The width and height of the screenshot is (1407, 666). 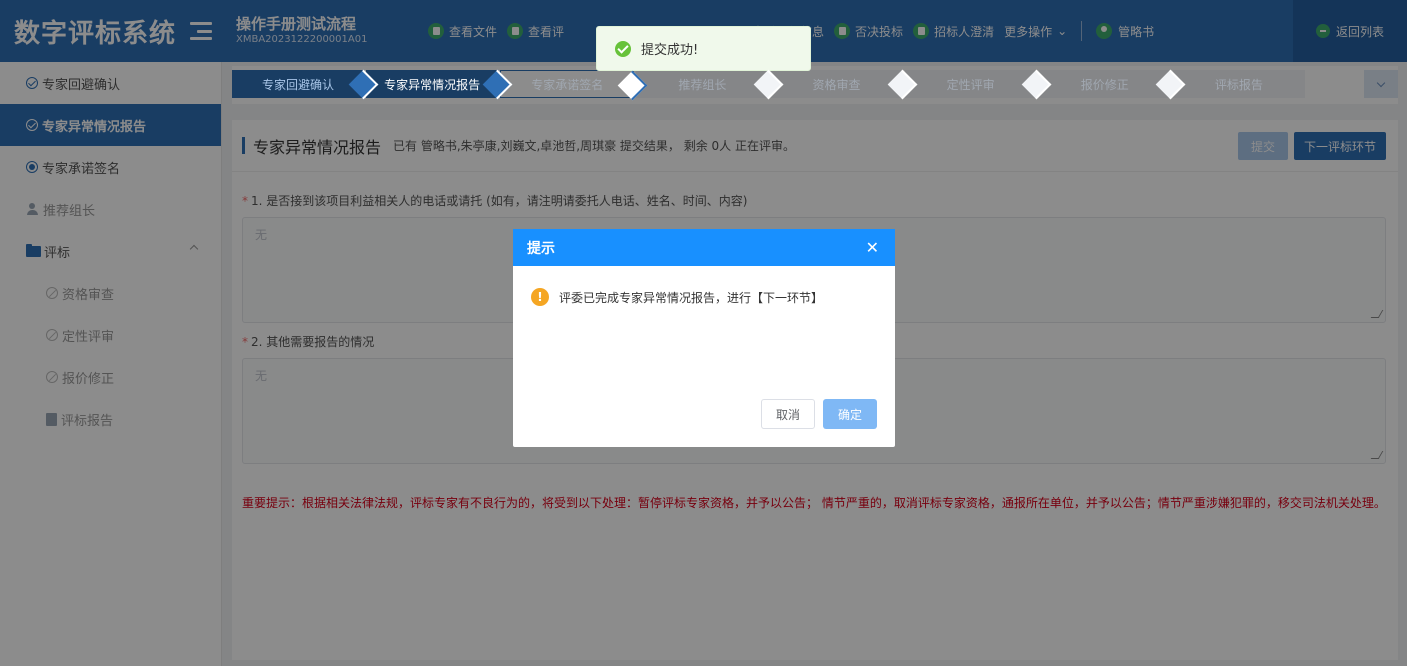 What do you see at coordinates (623, 48) in the screenshot?
I see `success-check-icon` at bounding box center [623, 48].